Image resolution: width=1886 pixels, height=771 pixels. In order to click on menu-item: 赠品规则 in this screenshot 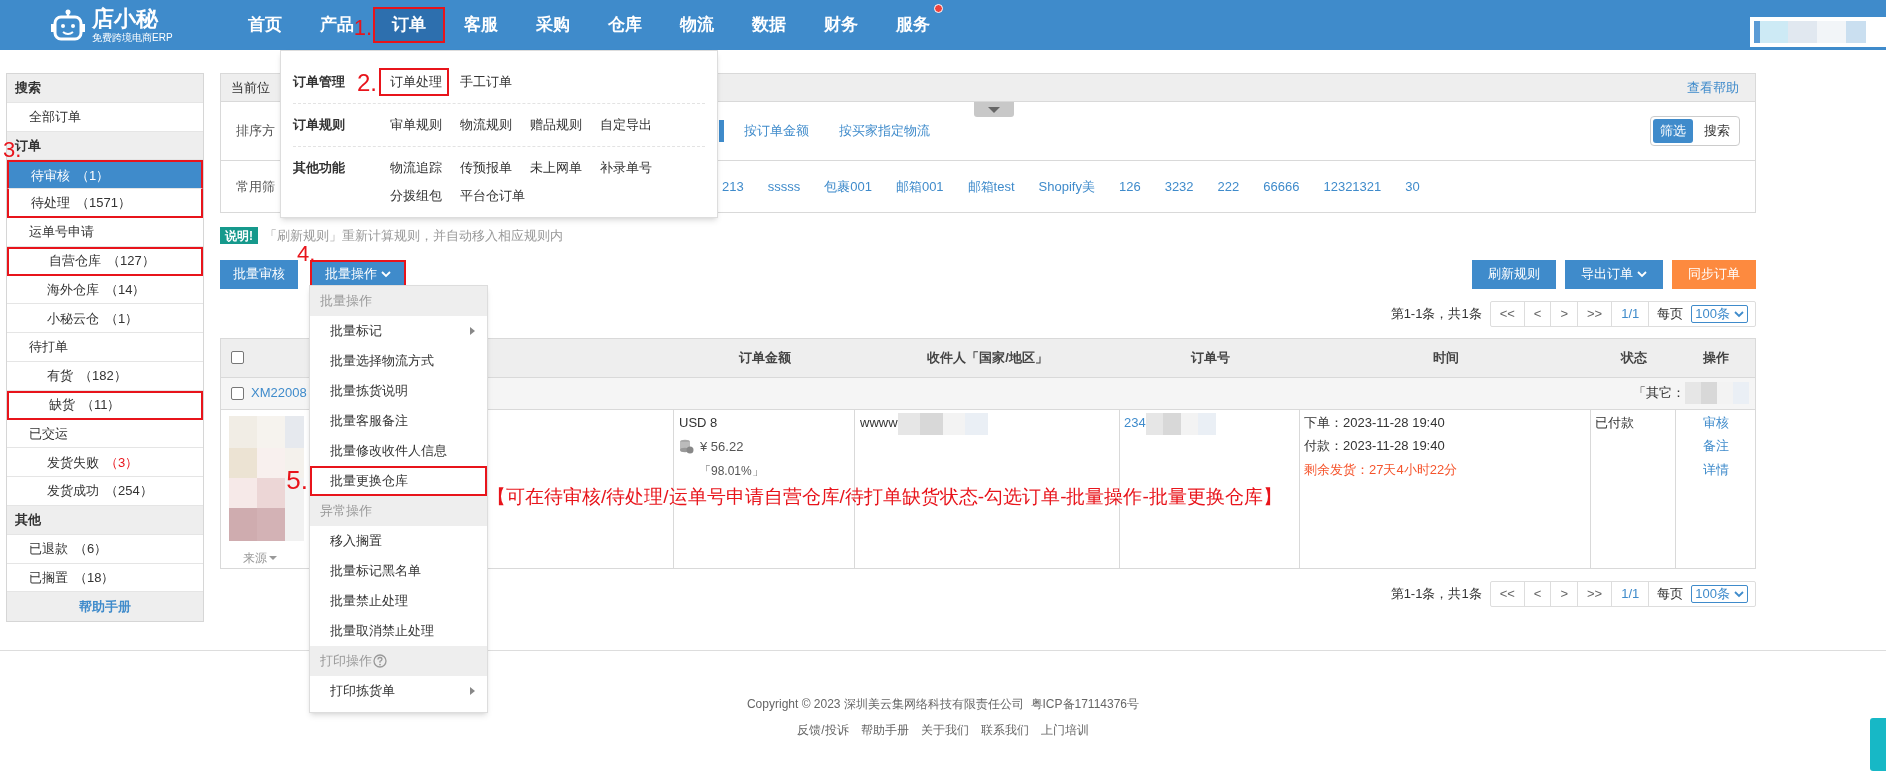, I will do `click(554, 125)`.